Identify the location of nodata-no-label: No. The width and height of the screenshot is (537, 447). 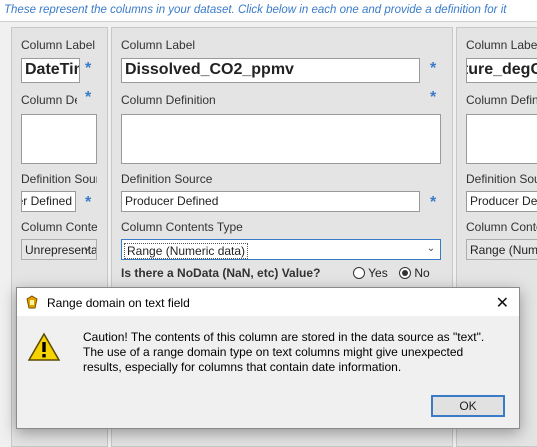
(422, 273).